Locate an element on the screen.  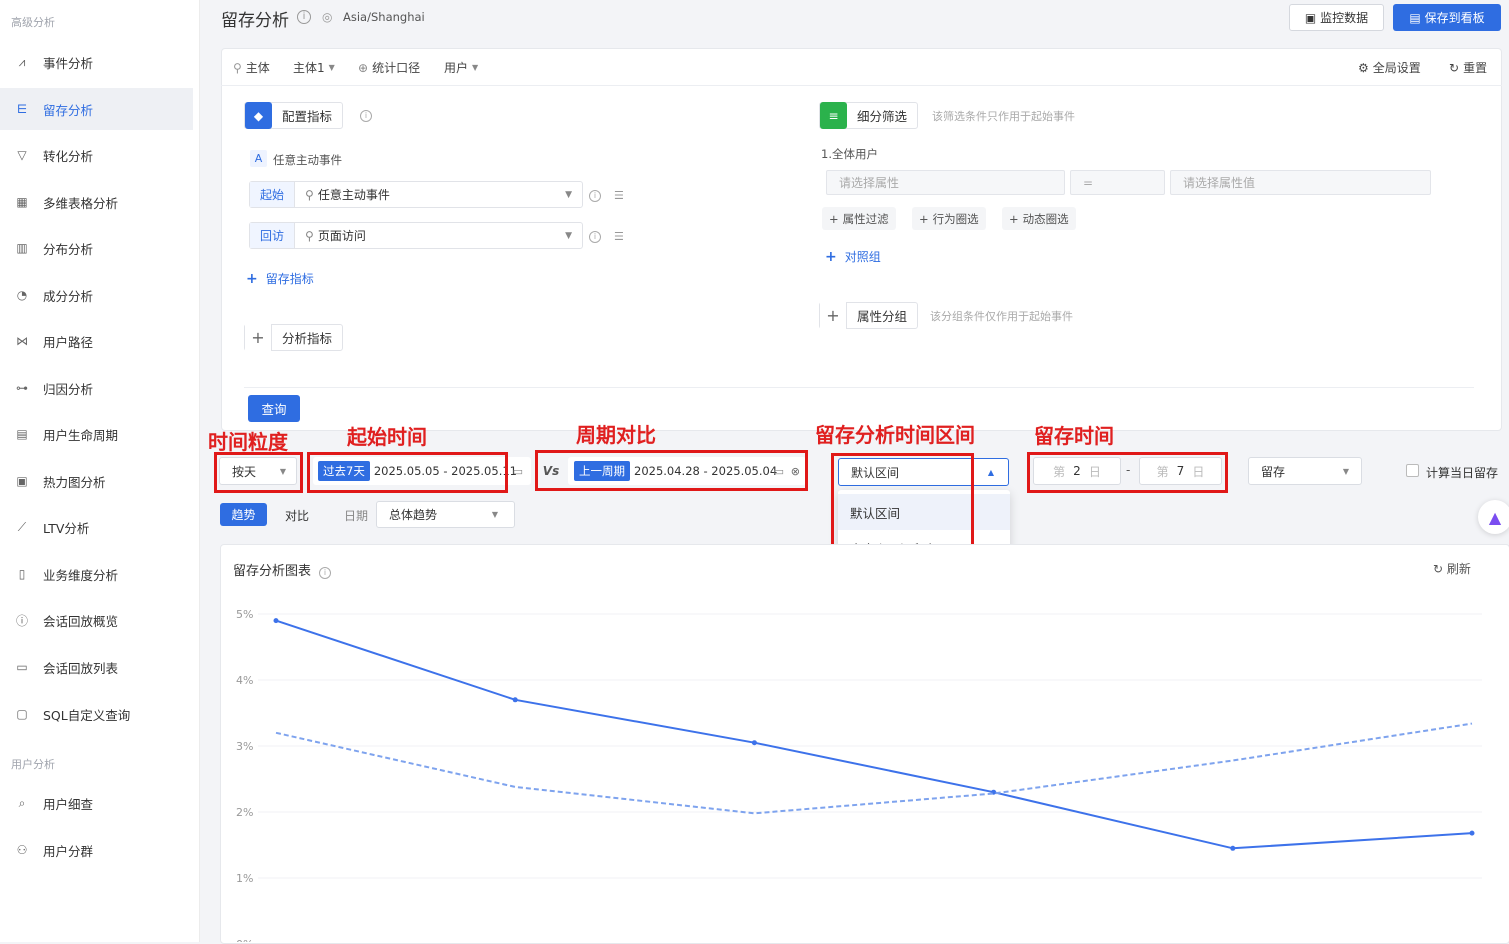
dimension-icon: ▯ is located at coordinates (22, 574).